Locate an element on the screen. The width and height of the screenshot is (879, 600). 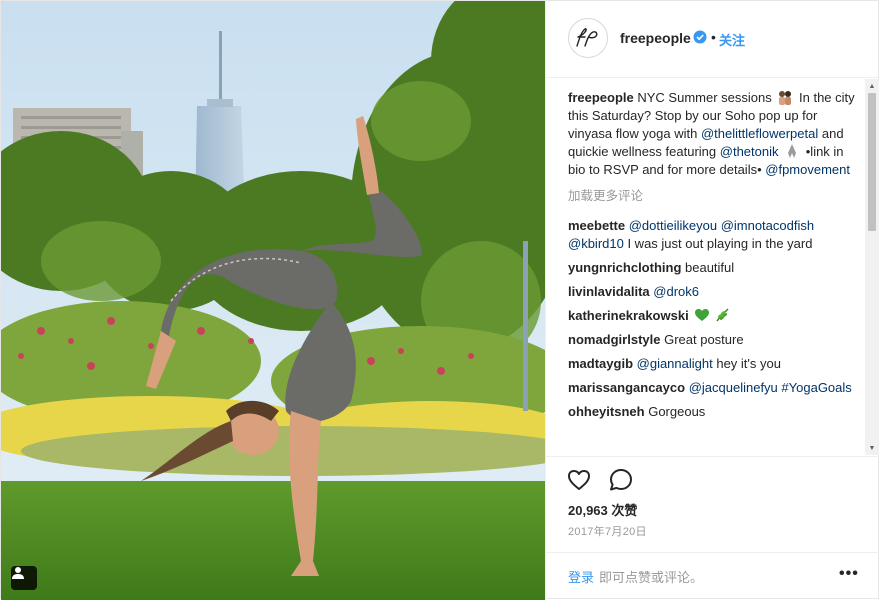
comment-mention: @kbird10 is located at coordinates (596, 243).